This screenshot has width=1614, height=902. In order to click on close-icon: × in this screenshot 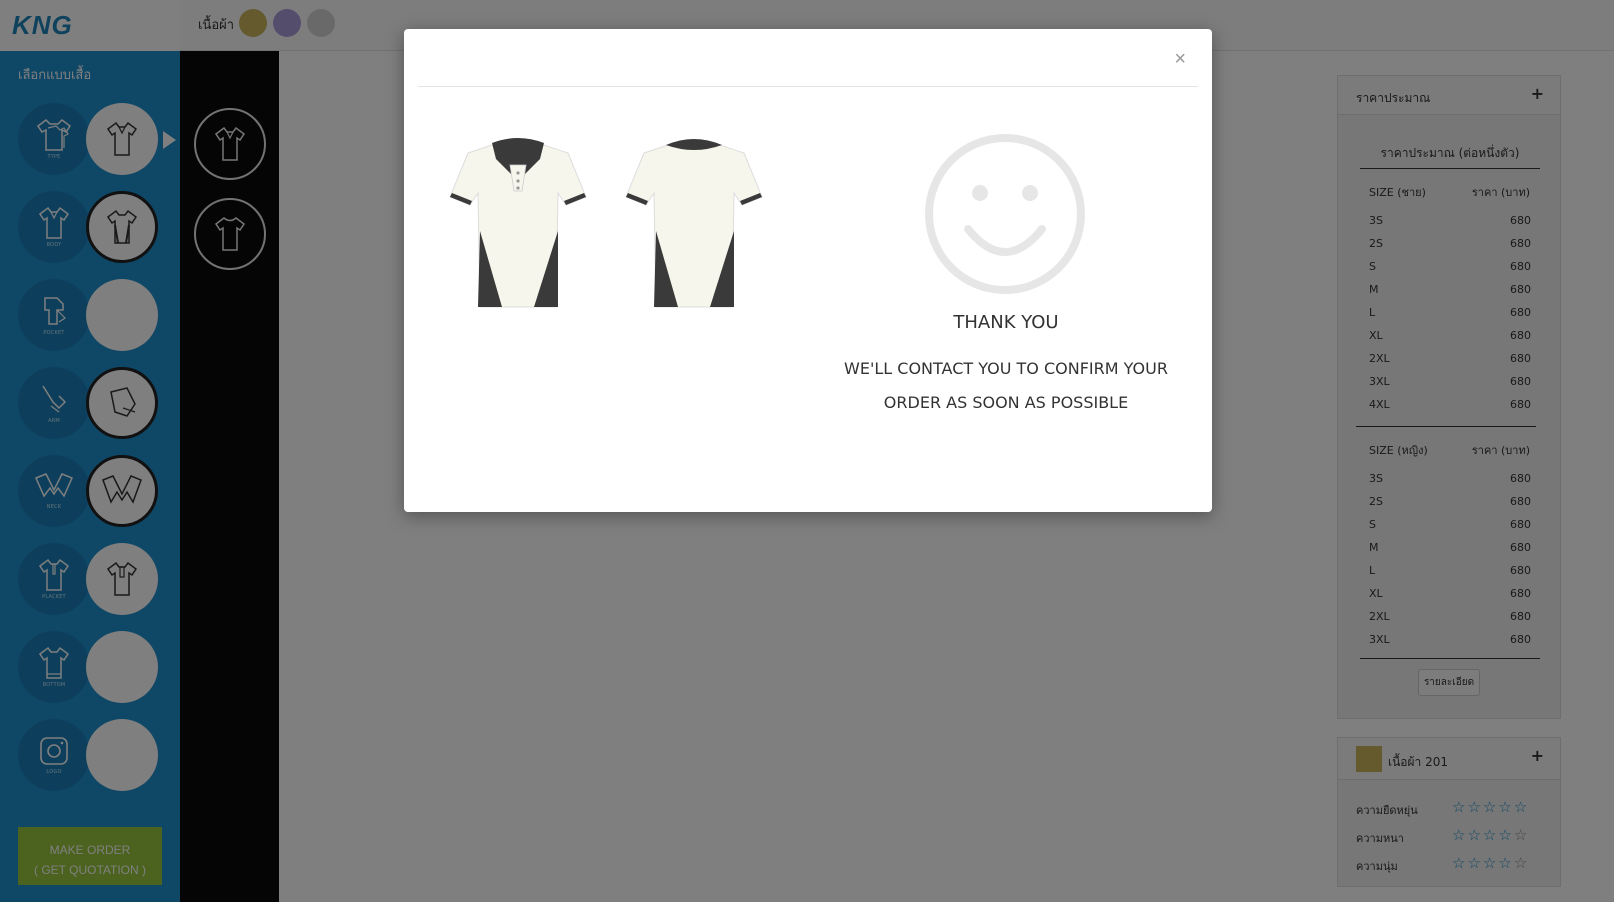, I will do `click(1180, 59)`.